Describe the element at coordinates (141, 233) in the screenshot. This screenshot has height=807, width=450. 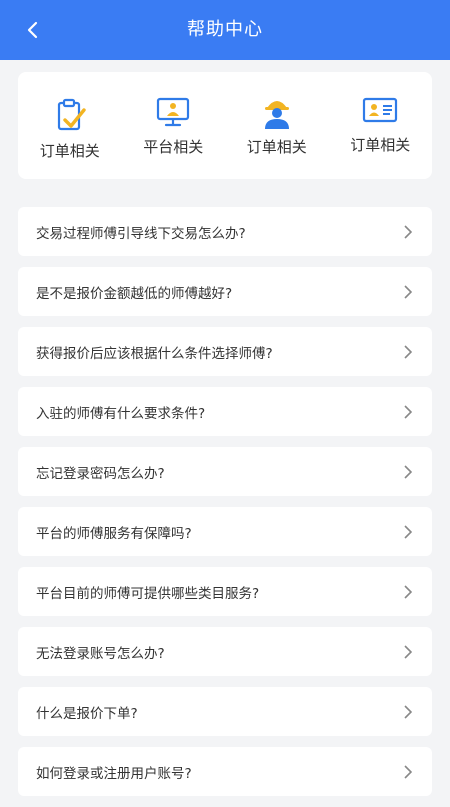
I see `faq-question: 交易过程师傅引导线下交易怎么办?` at that location.